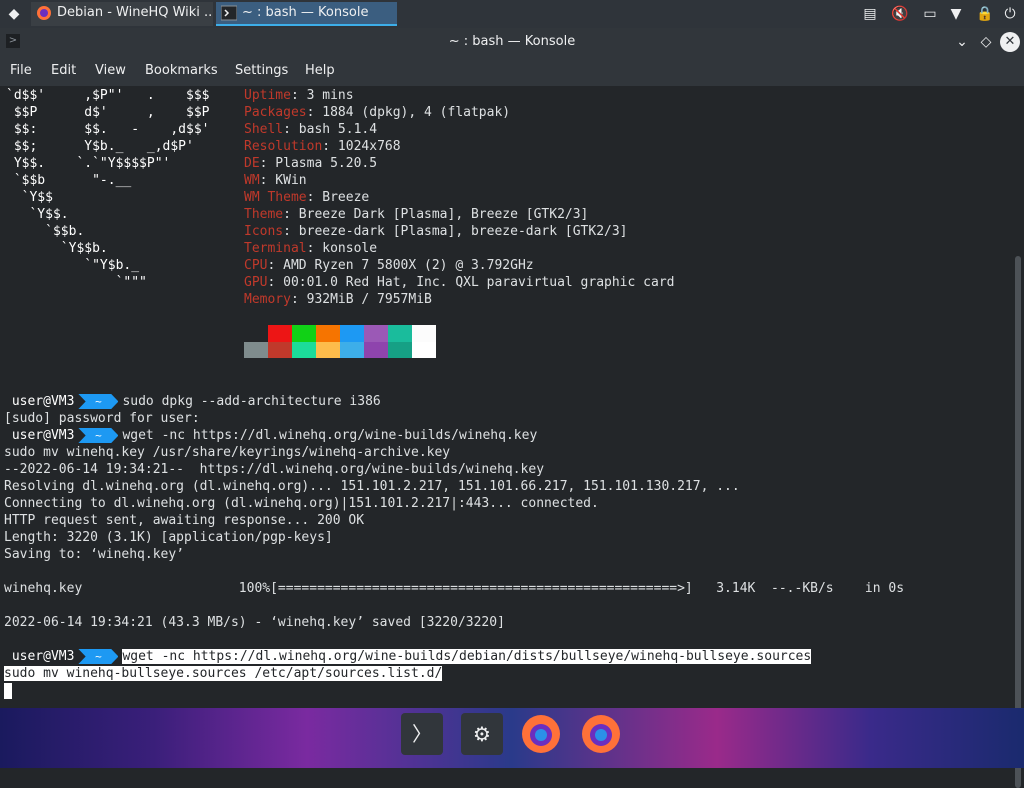 Image resolution: width=1024 pixels, height=788 pixels. What do you see at coordinates (512, 71) in the screenshot?
I see `menubar: File Edit View Bookmarks Settings Help` at bounding box center [512, 71].